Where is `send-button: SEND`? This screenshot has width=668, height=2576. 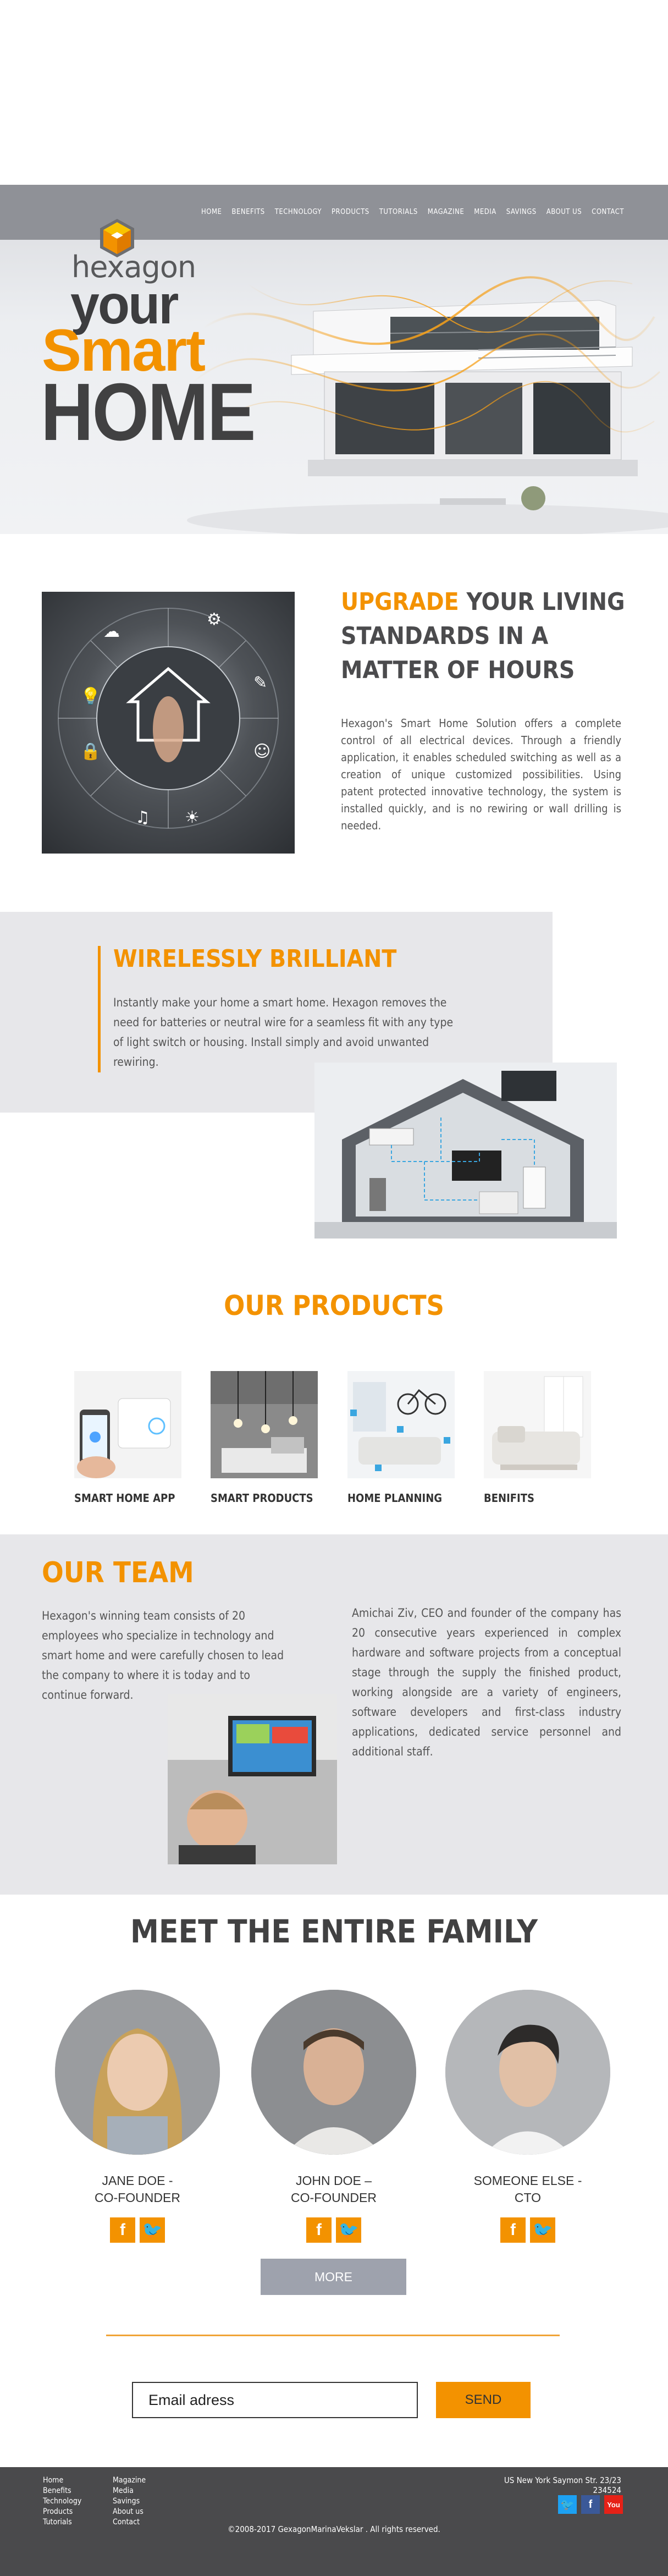 send-button: SEND is located at coordinates (484, 2400).